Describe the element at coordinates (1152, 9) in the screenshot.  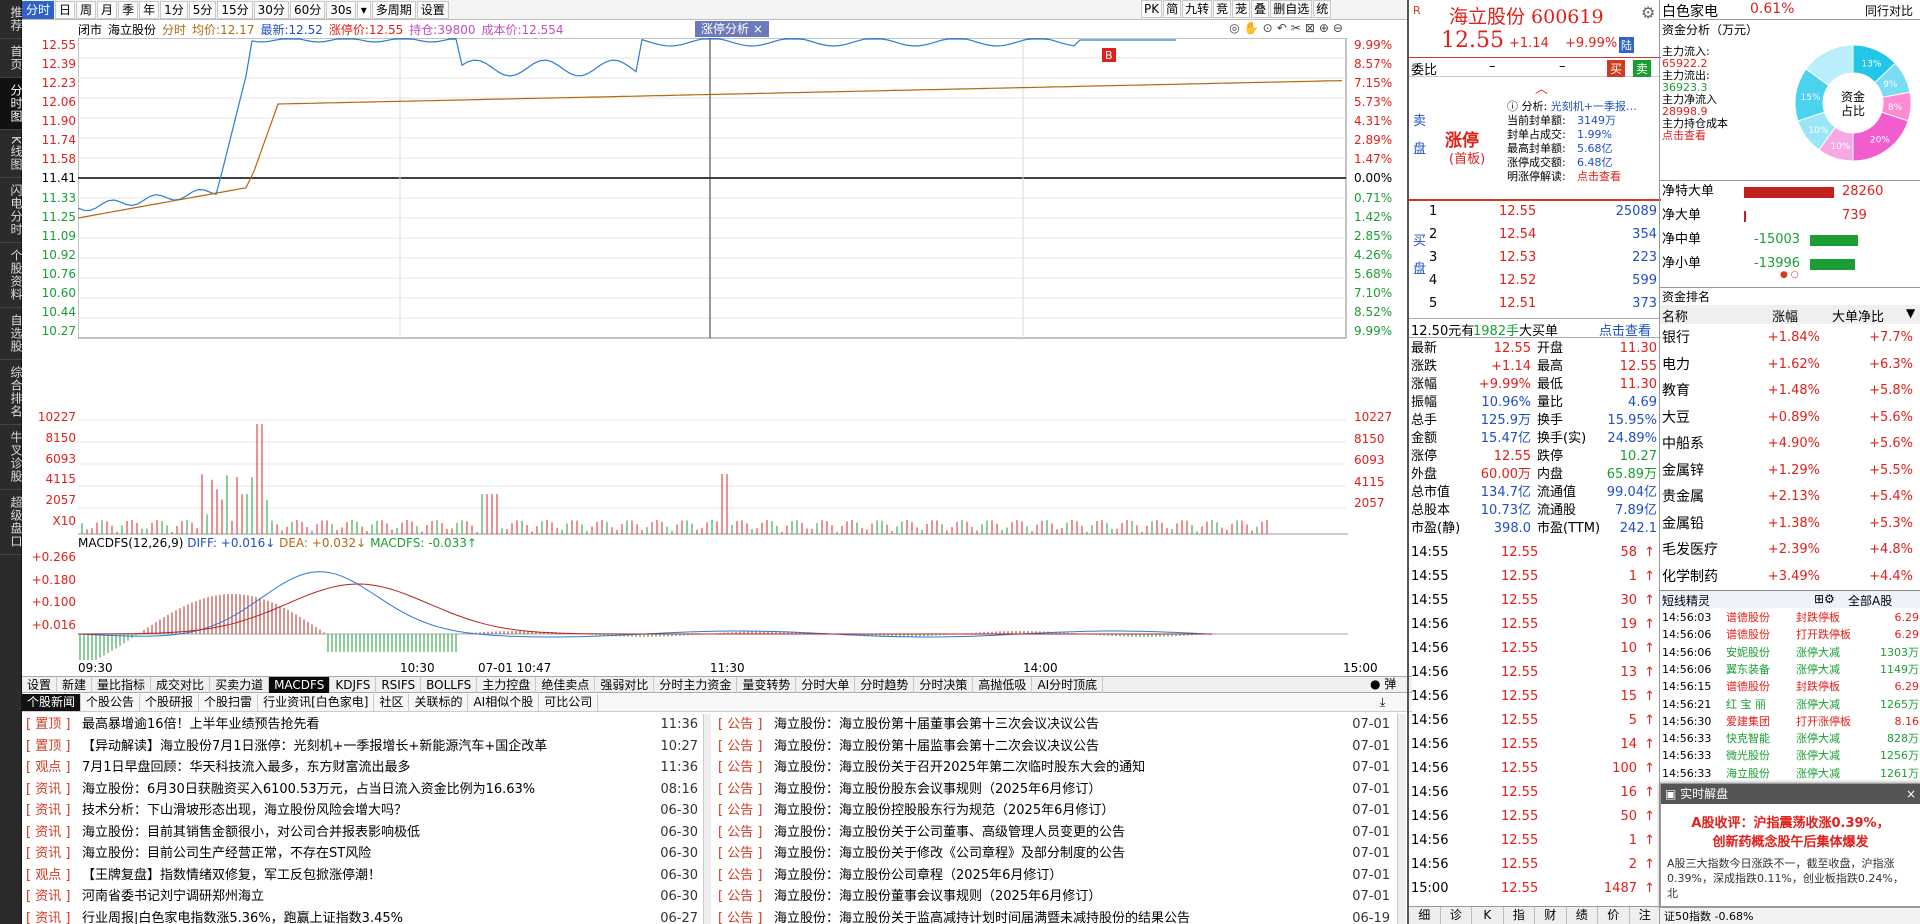
I see `toolbar-right-button: PK` at that location.